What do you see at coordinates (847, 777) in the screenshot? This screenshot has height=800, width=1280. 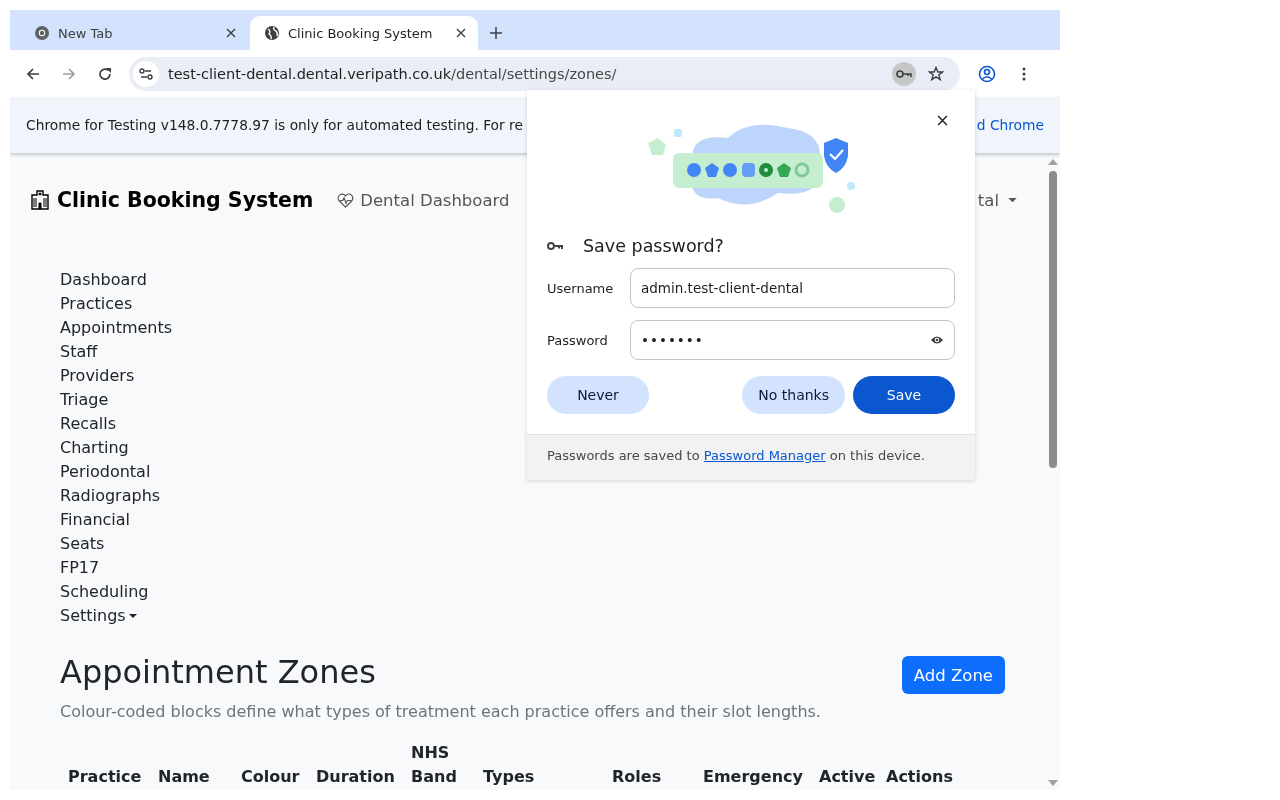 I see `column-header: Active` at bounding box center [847, 777].